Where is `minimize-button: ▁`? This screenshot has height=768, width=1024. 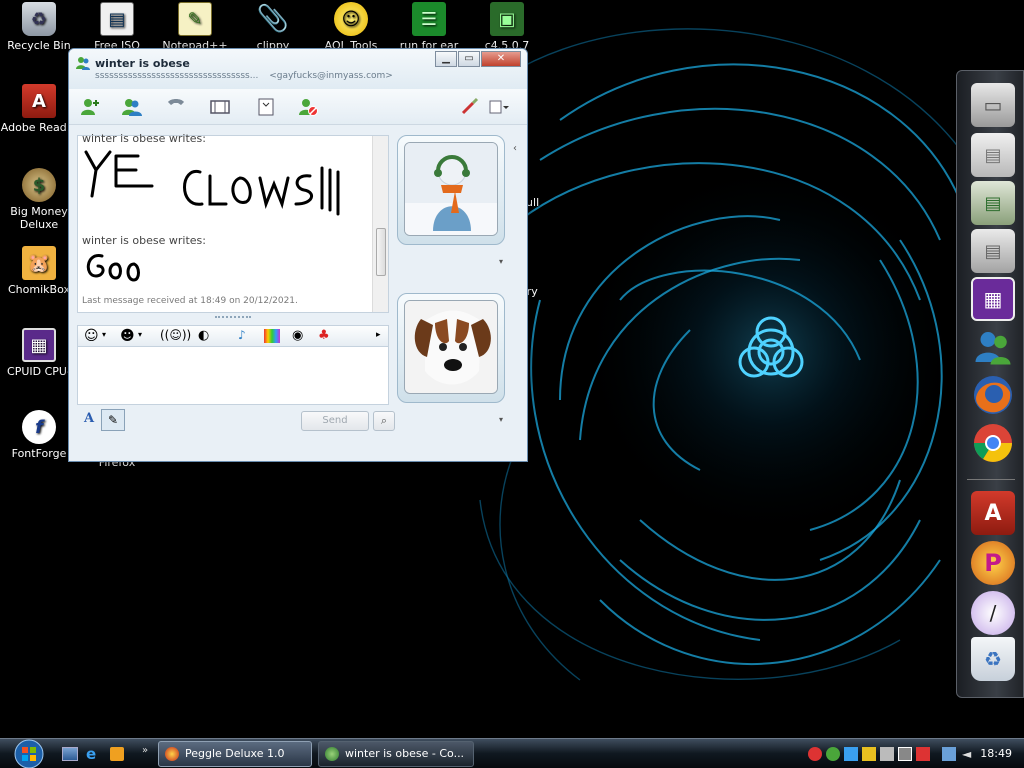 minimize-button: ▁ is located at coordinates (446, 59).